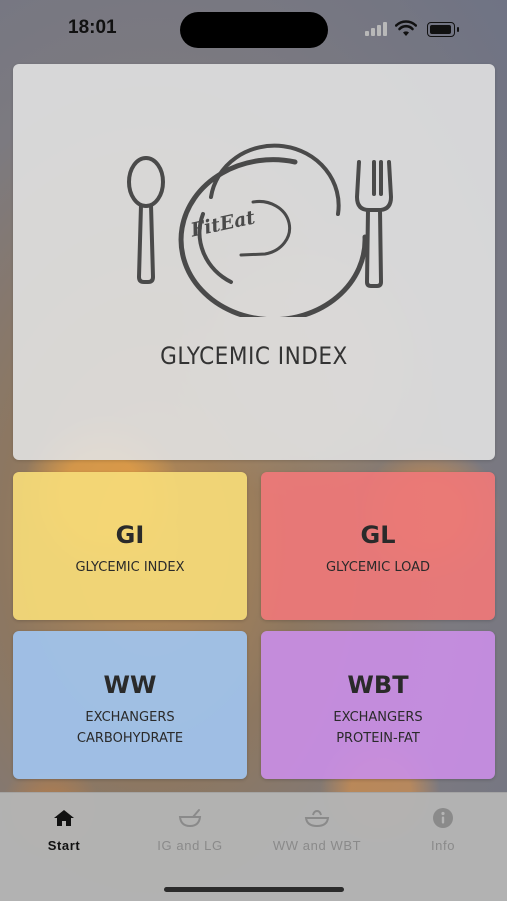 This screenshot has width=507, height=901. Describe the element at coordinates (378, 685) in the screenshot. I see `tile-wbt-abbr: WBT` at that location.